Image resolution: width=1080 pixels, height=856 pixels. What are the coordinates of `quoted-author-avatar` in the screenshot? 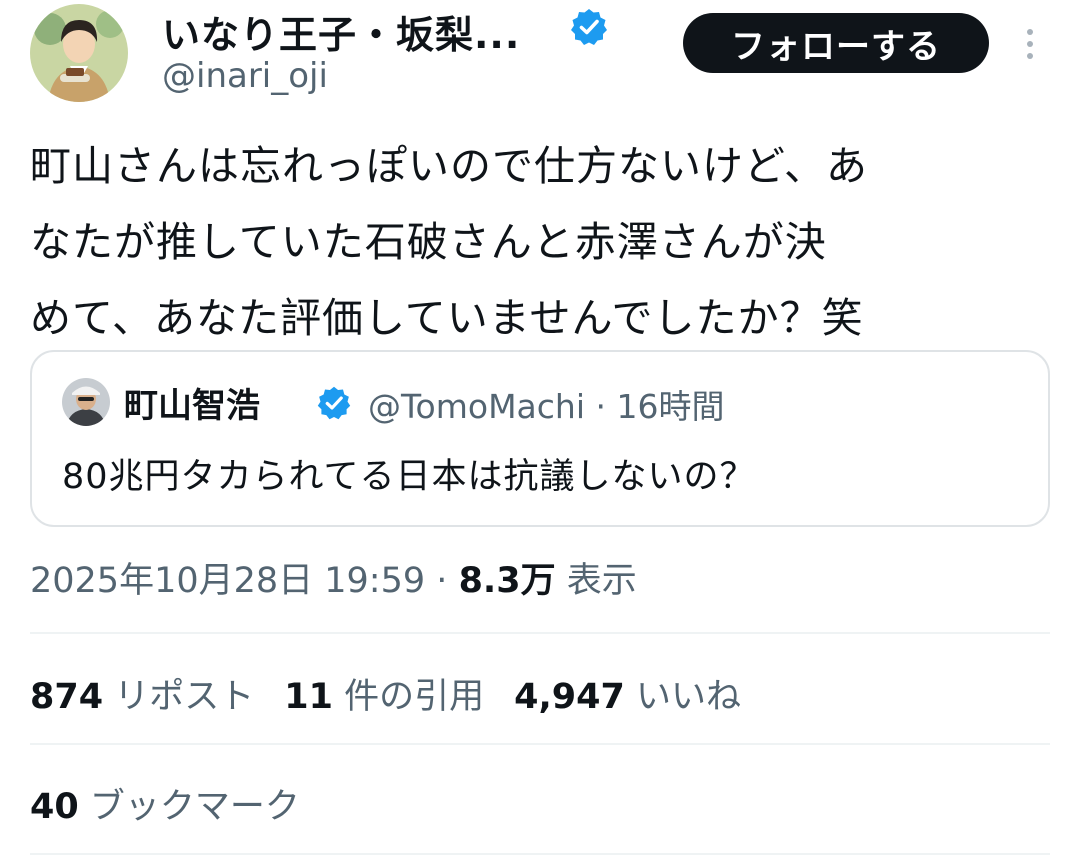 It's located at (86, 402).